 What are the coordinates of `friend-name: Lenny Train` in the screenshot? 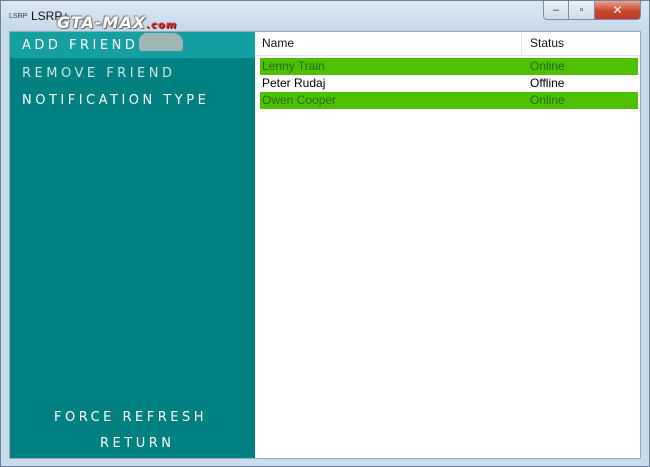 It's located at (293, 66).